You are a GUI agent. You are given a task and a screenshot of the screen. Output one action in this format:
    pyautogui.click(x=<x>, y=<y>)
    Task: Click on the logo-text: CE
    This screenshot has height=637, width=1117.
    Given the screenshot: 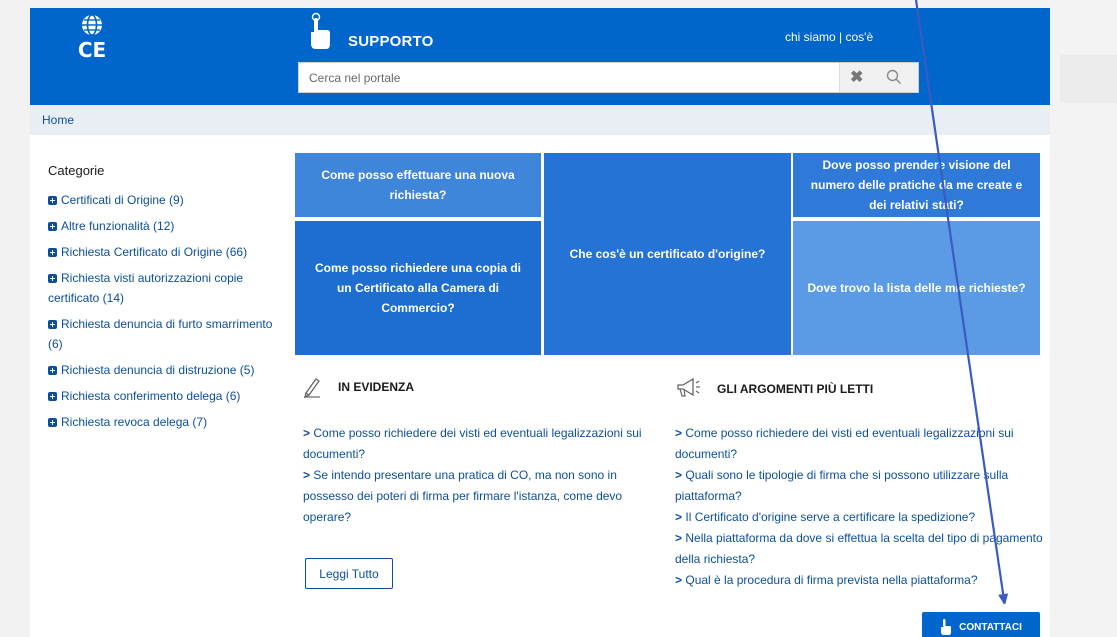 What is the action you would take?
    pyautogui.click(x=92, y=50)
    